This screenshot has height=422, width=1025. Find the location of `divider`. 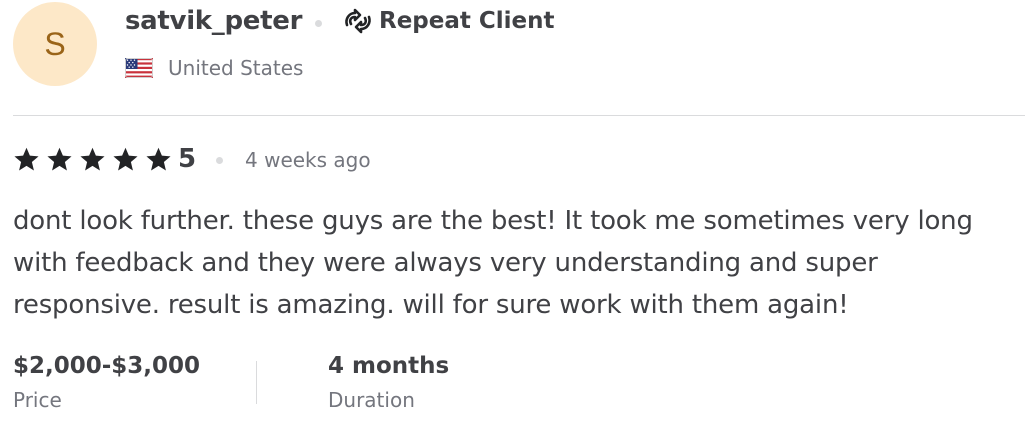

divider is located at coordinates (519, 115).